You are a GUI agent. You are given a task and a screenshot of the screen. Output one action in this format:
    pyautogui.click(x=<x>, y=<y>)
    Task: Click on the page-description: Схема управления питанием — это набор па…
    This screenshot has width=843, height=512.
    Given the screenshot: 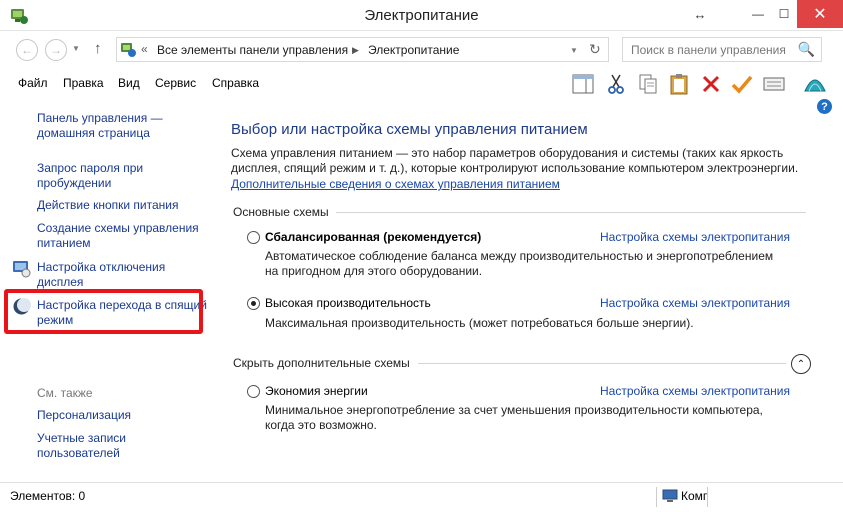 What is the action you would take?
    pyautogui.click(x=515, y=160)
    